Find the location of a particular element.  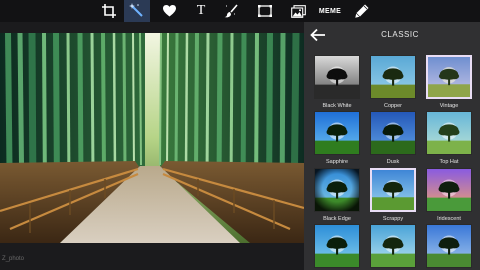

brush-icon is located at coordinates (231, 11).